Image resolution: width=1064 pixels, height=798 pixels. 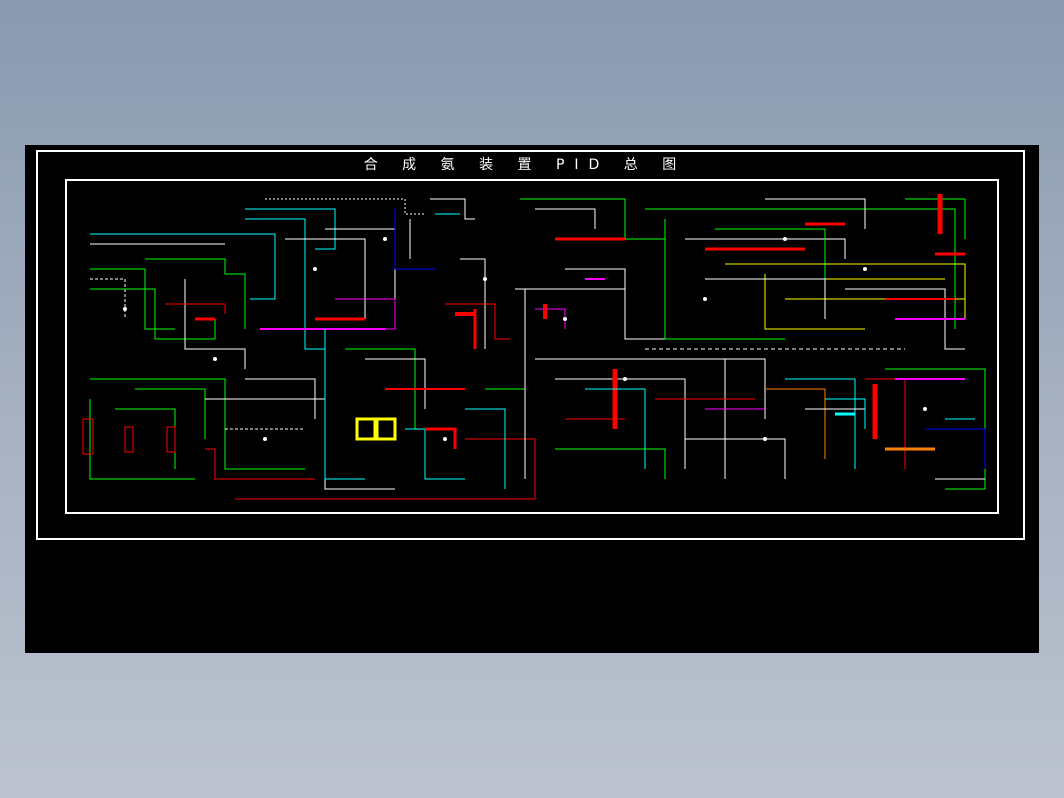 What do you see at coordinates (905, 429) in the screenshot?
I see `pid-lower-right-section` at bounding box center [905, 429].